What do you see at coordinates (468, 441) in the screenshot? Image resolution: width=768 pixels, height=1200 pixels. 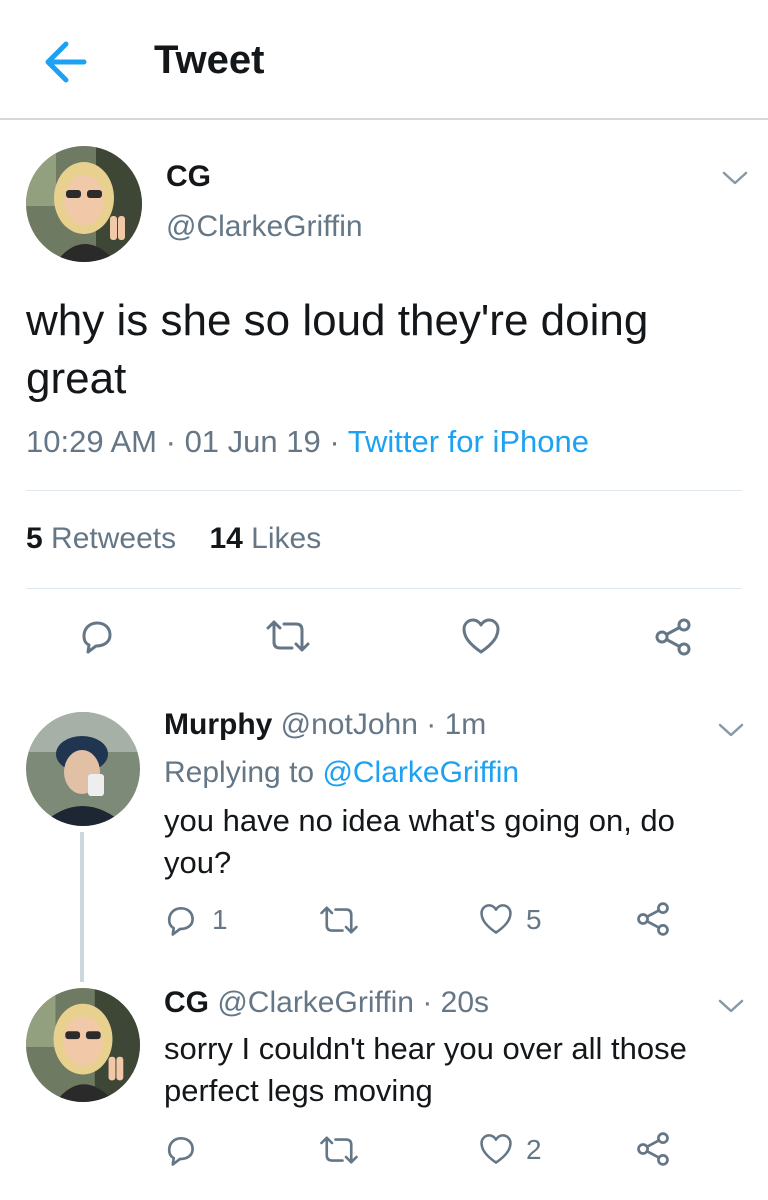 I see `tweet-source-link: Twitter for iPhone` at bounding box center [468, 441].